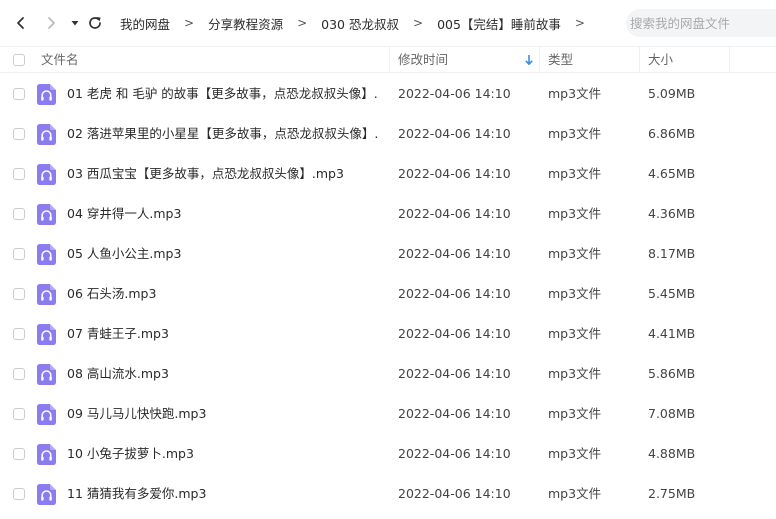  What do you see at coordinates (19, 60) in the screenshot?
I see `select-all-checkbox` at bounding box center [19, 60].